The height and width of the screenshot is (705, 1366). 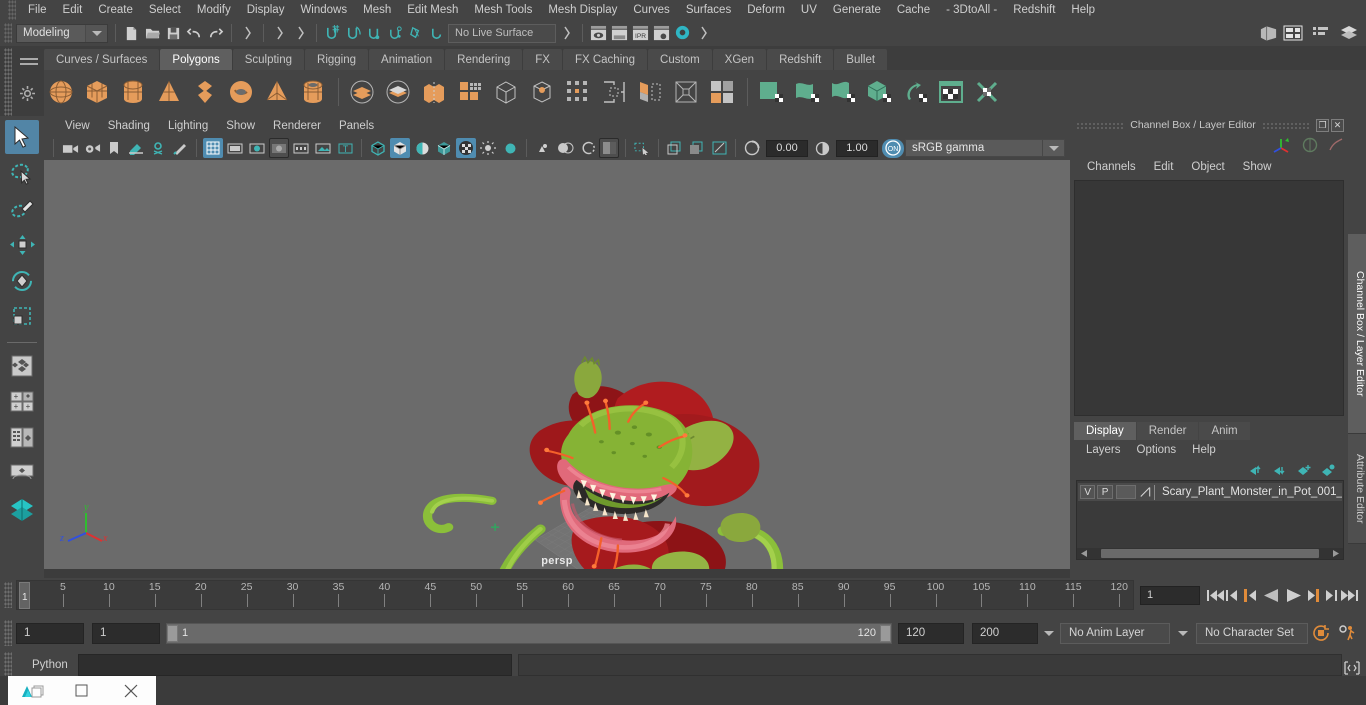 What do you see at coordinates (22, 281) in the screenshot?
I see `rotate-tool-icon` at bounding box center [22, 281].